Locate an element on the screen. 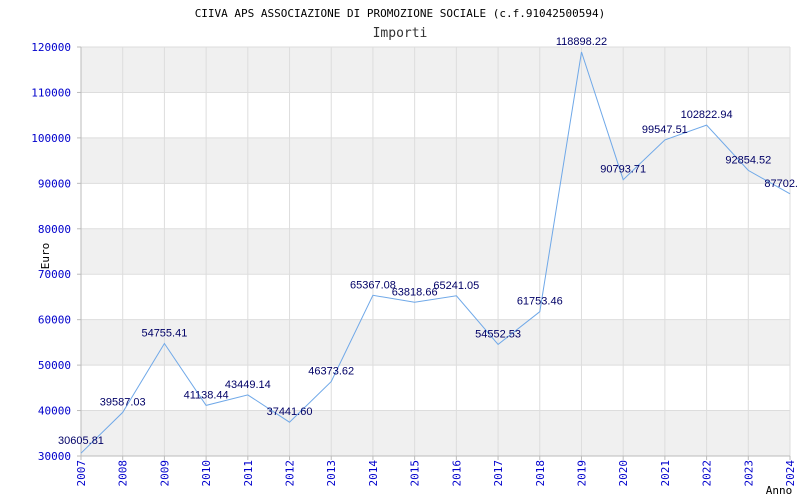 The width and height of the screenshot is (800, 500). x-tick-label: 2018 is located at coordinates (540, 473).